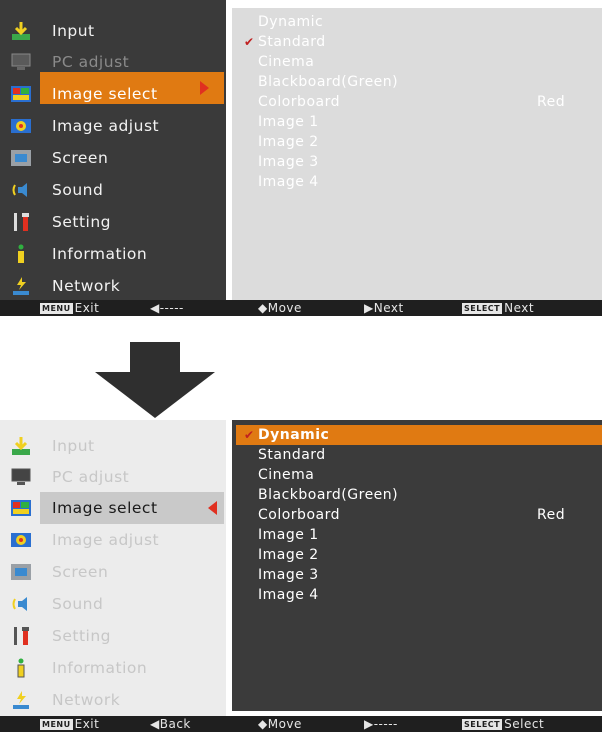  I want to click on list-item-label: Image 1, so click(288, 535).